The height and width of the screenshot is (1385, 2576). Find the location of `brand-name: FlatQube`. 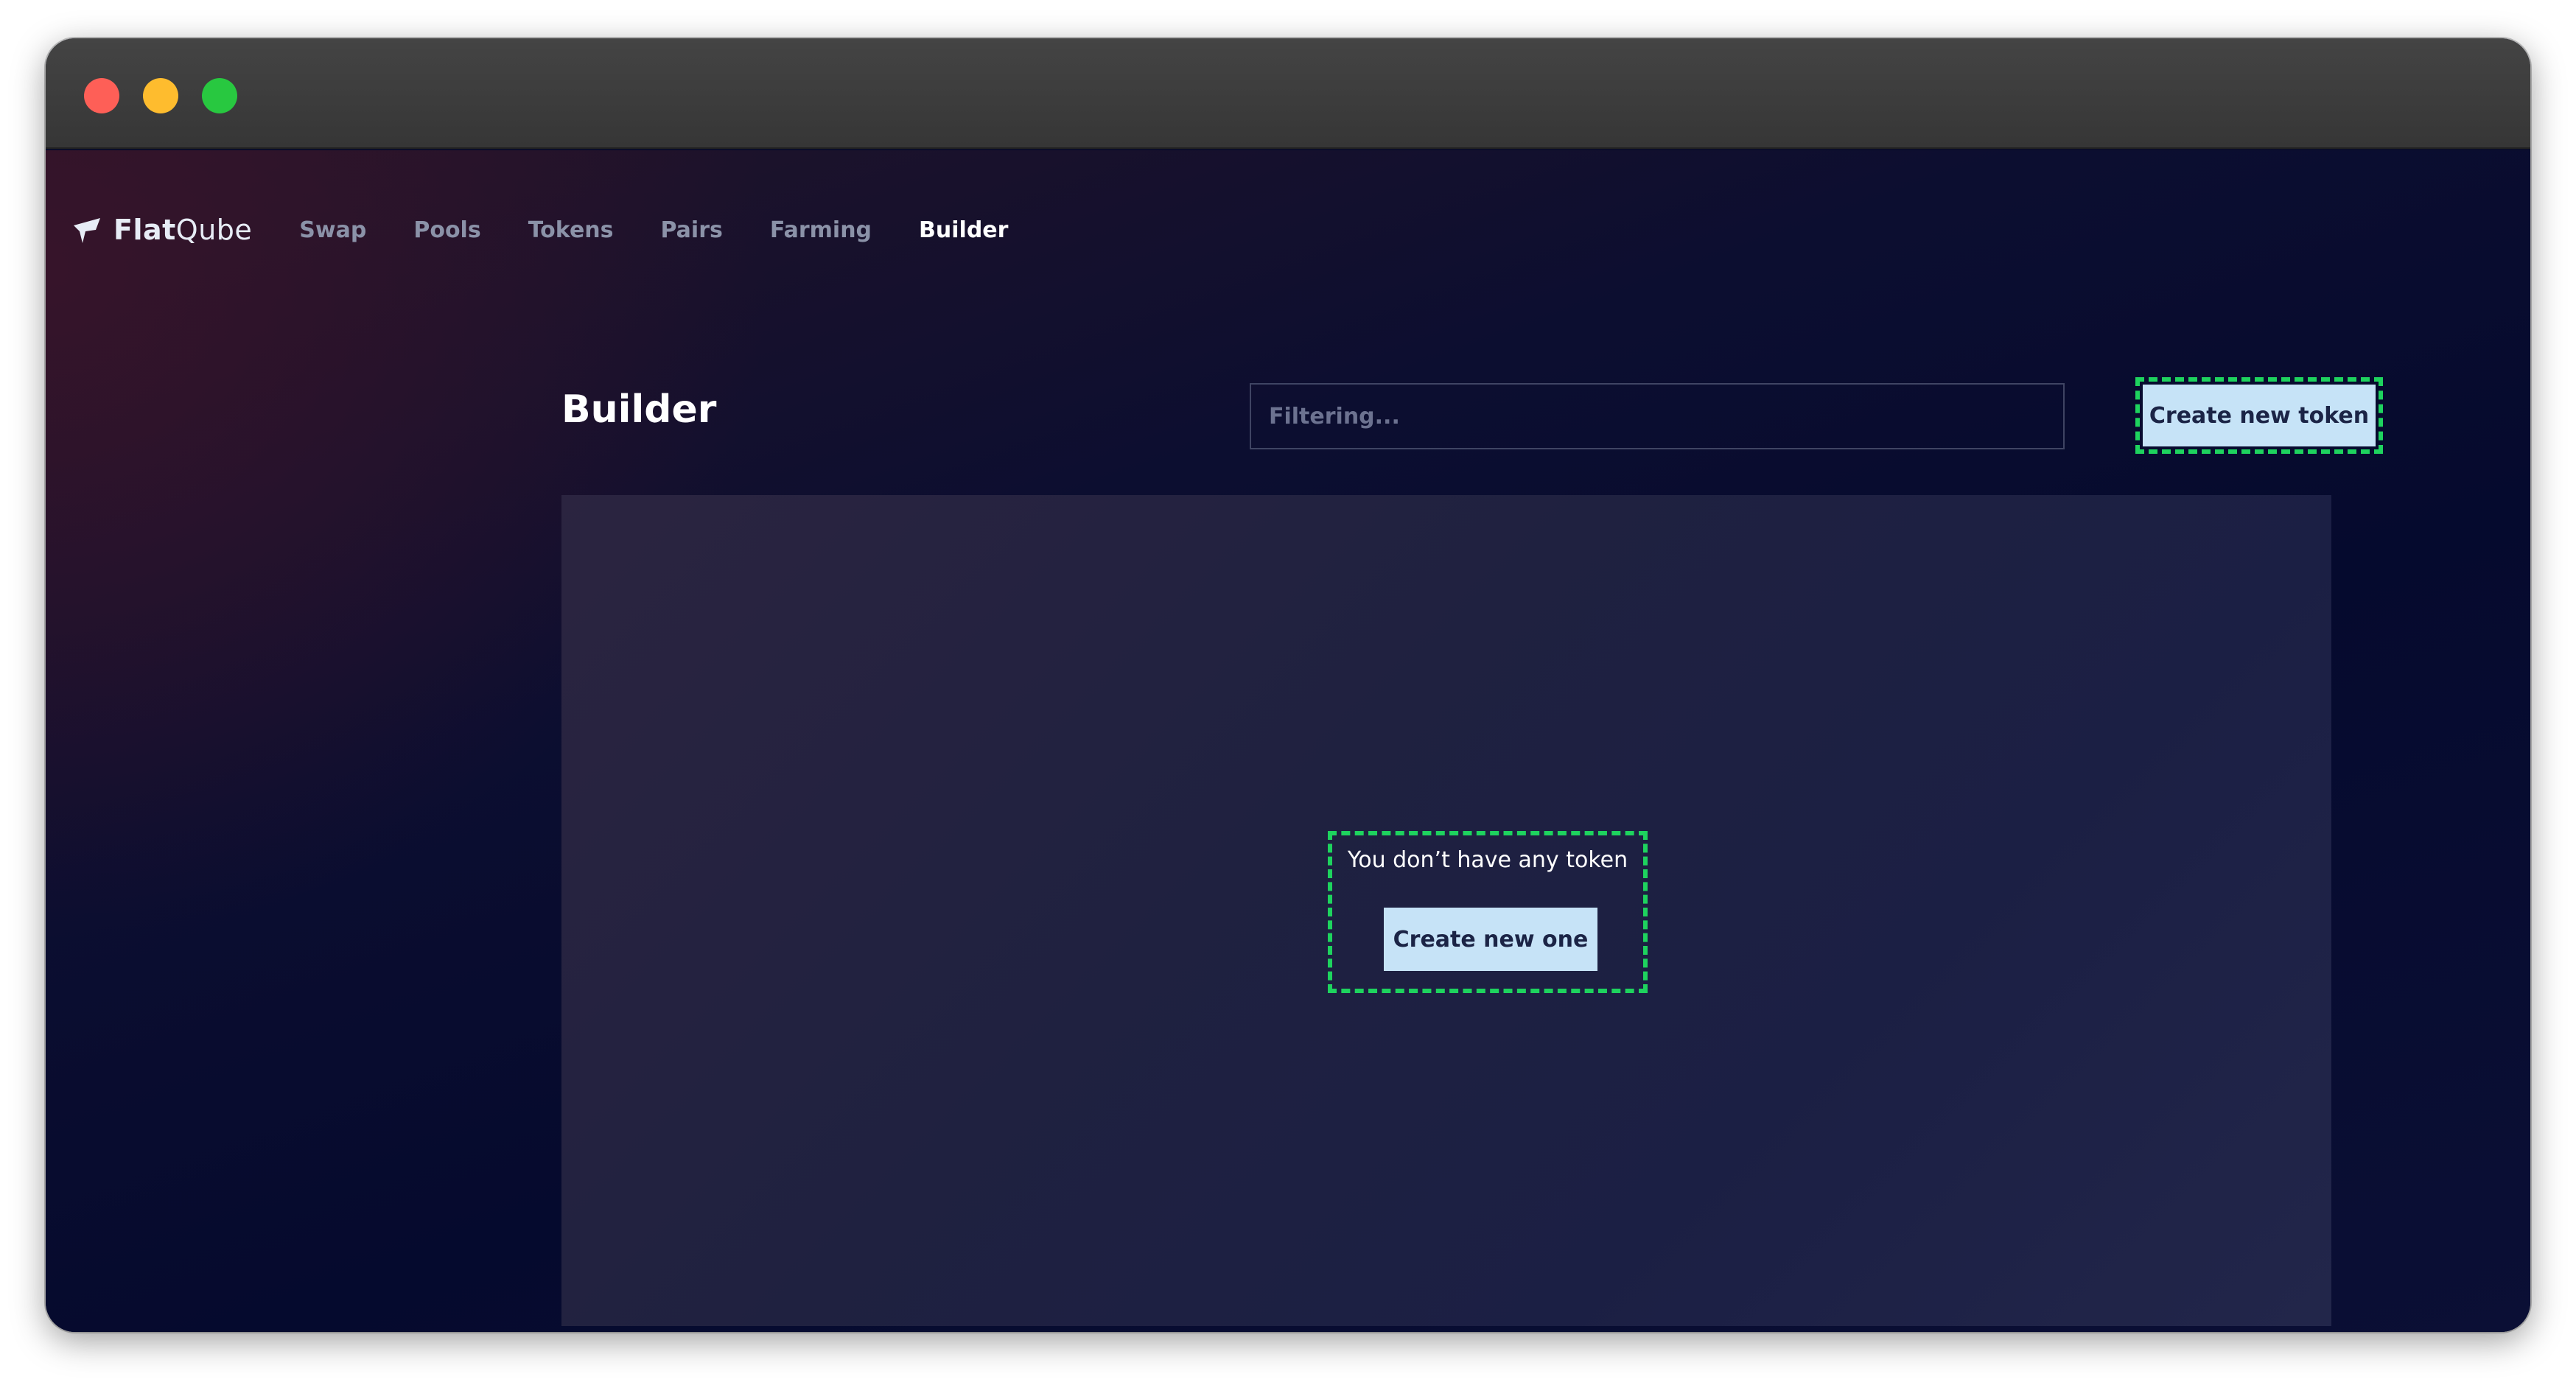

brand-name: FlatQube is located at coordinates (182, 230).